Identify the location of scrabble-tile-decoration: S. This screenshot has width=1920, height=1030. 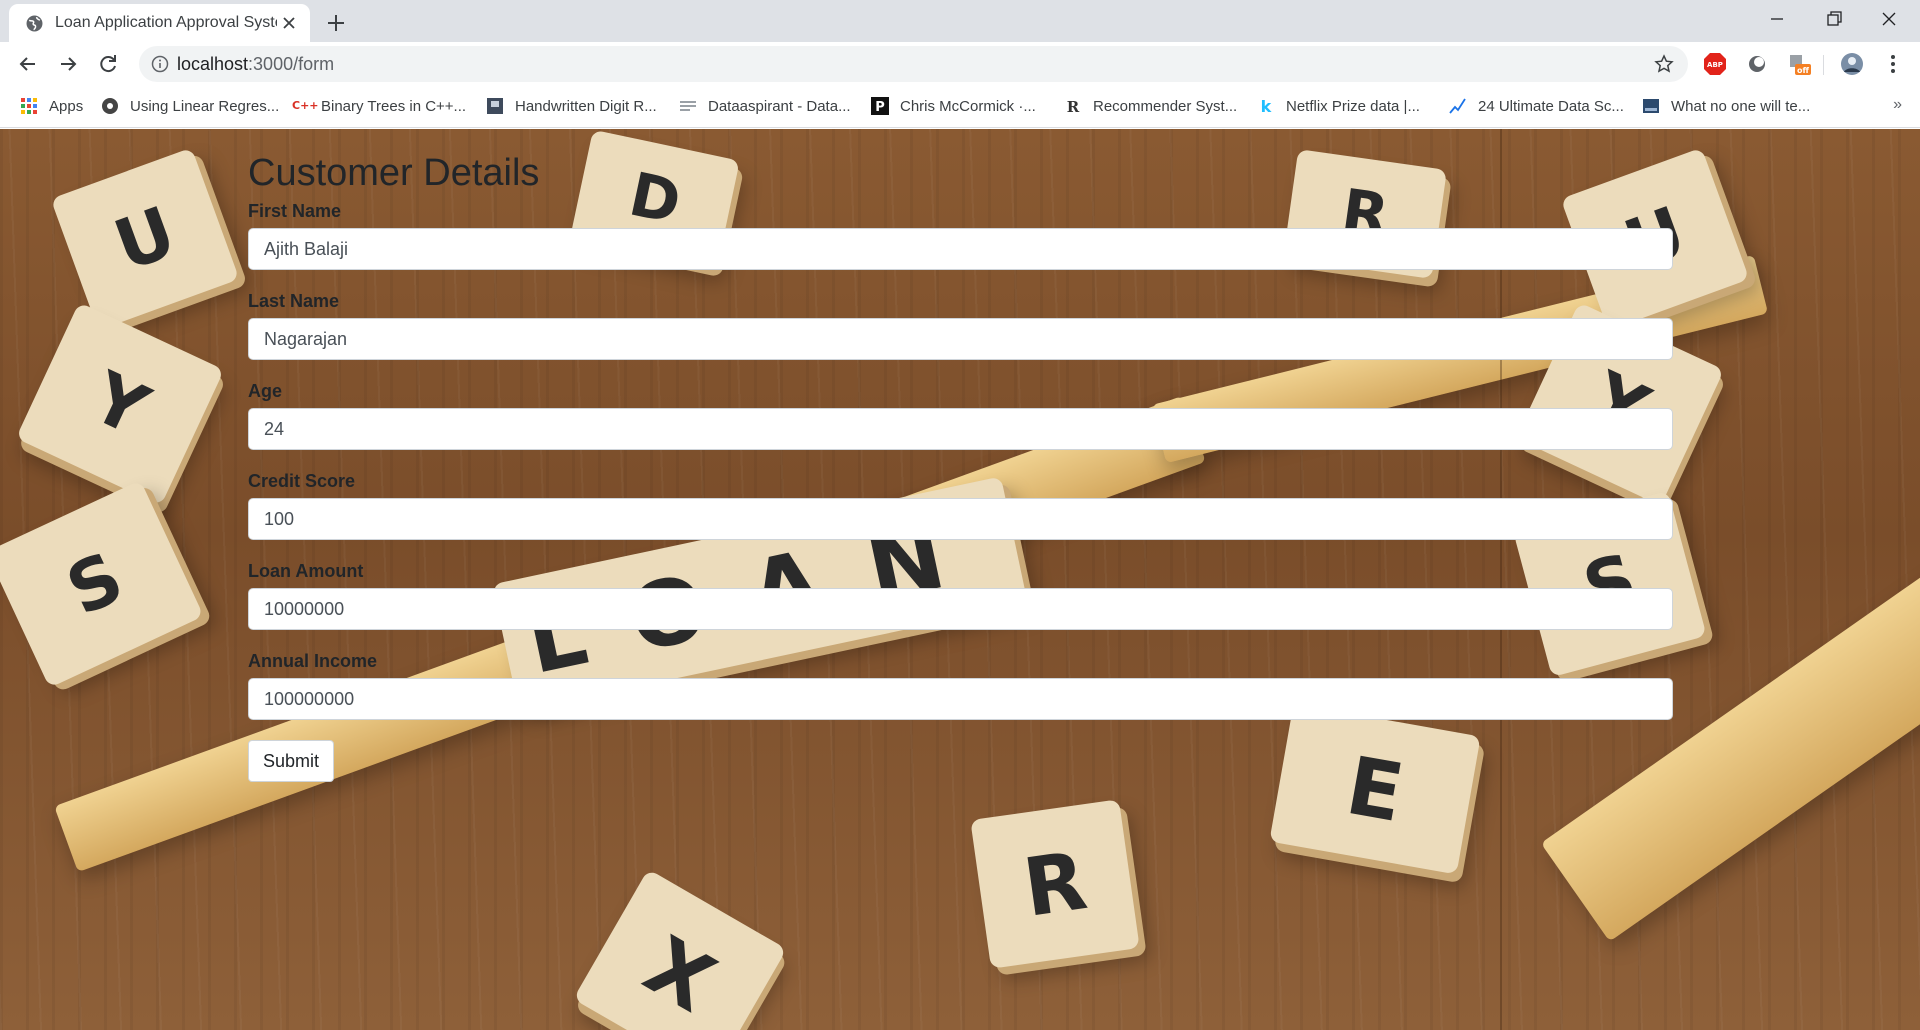
(102, 584).